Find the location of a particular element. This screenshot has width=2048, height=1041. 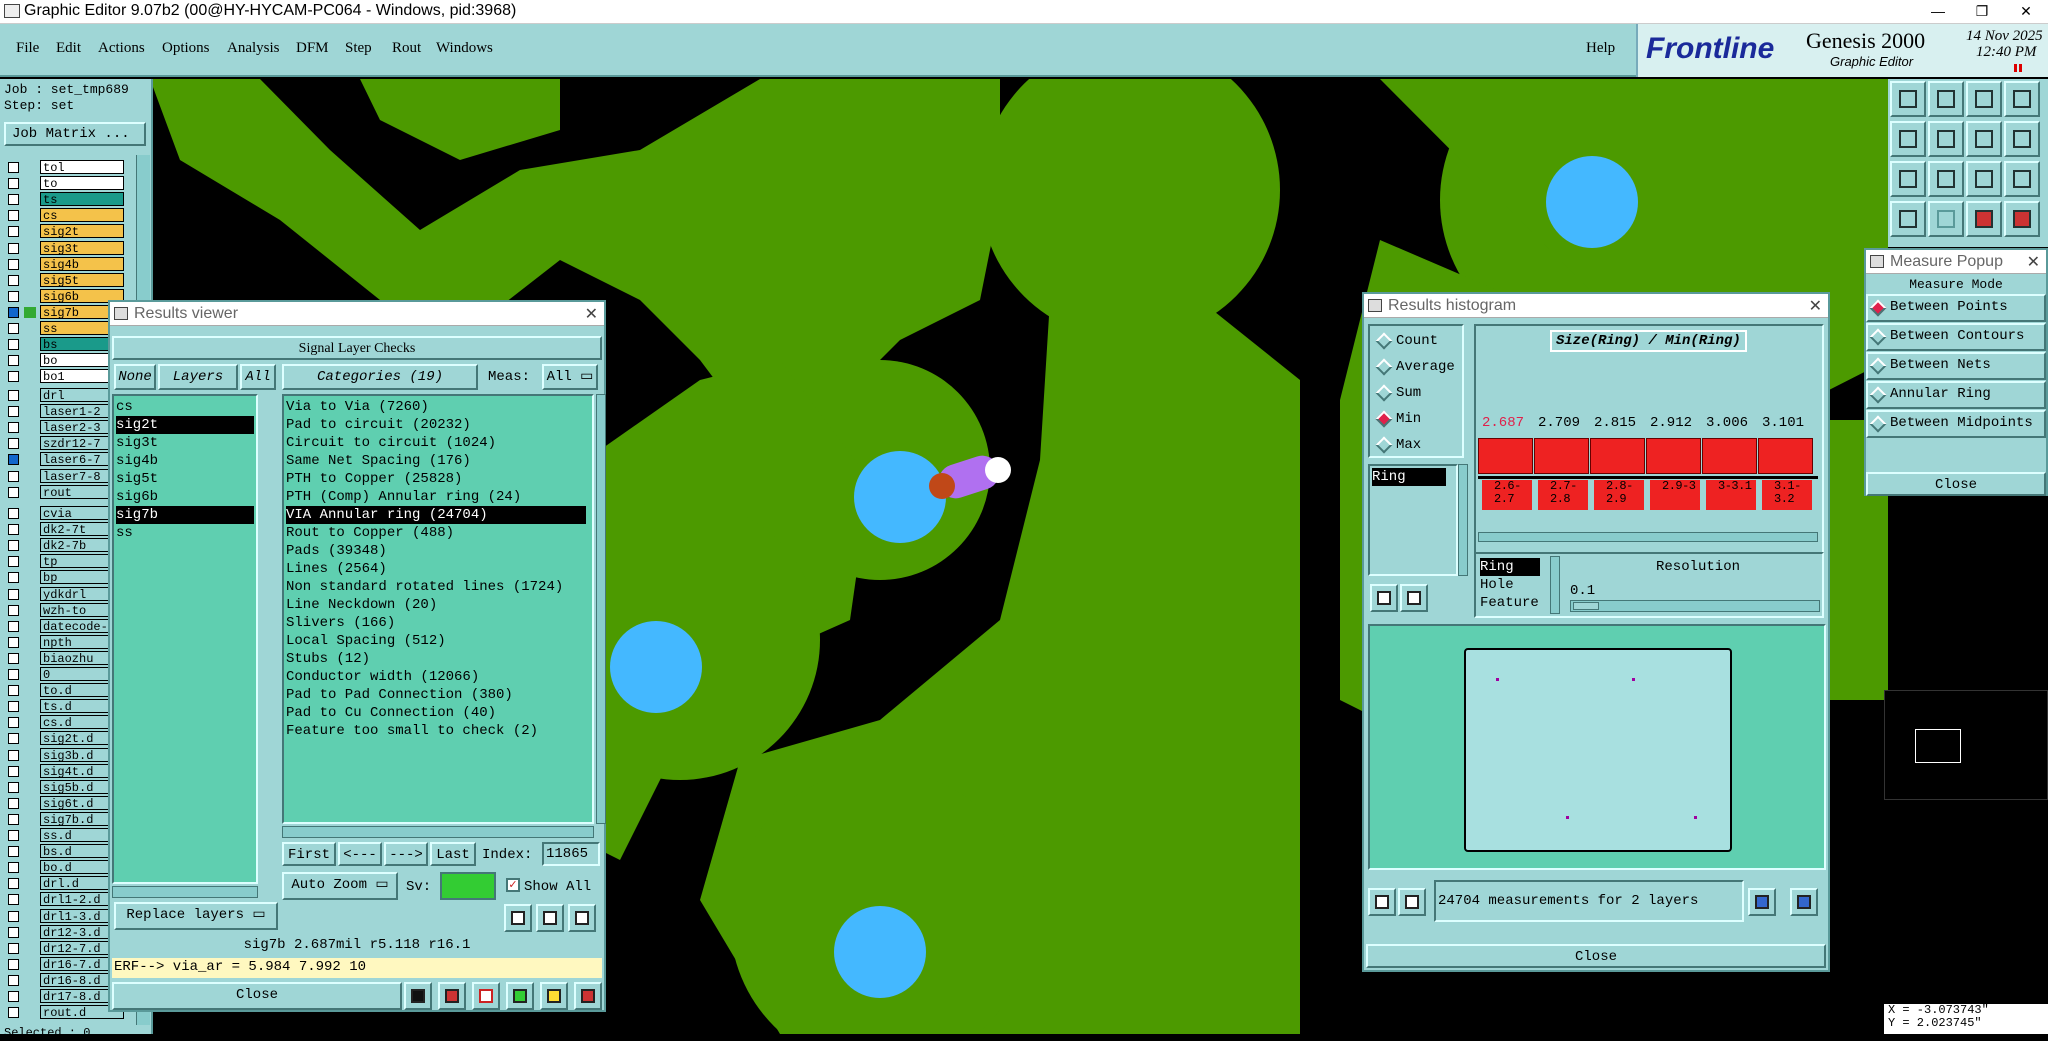

layer-row: ydkdrl is located at coordinates (62, 594).